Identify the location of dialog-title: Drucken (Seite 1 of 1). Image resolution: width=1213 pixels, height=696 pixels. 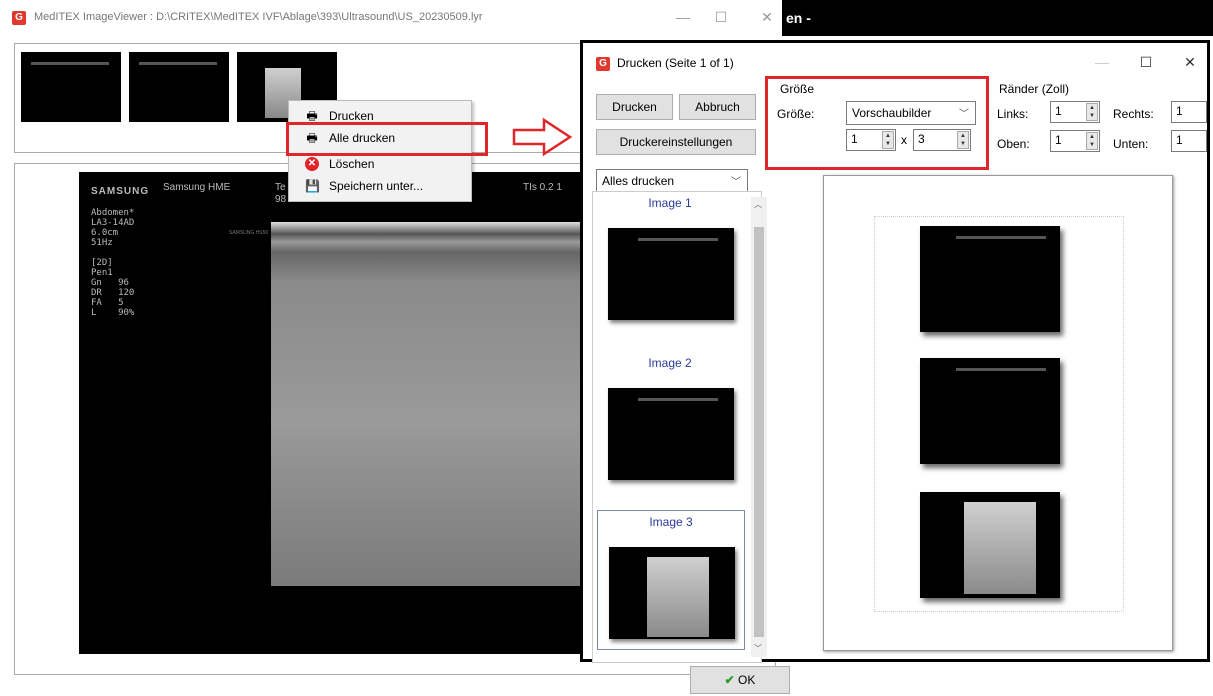
(675, 63).